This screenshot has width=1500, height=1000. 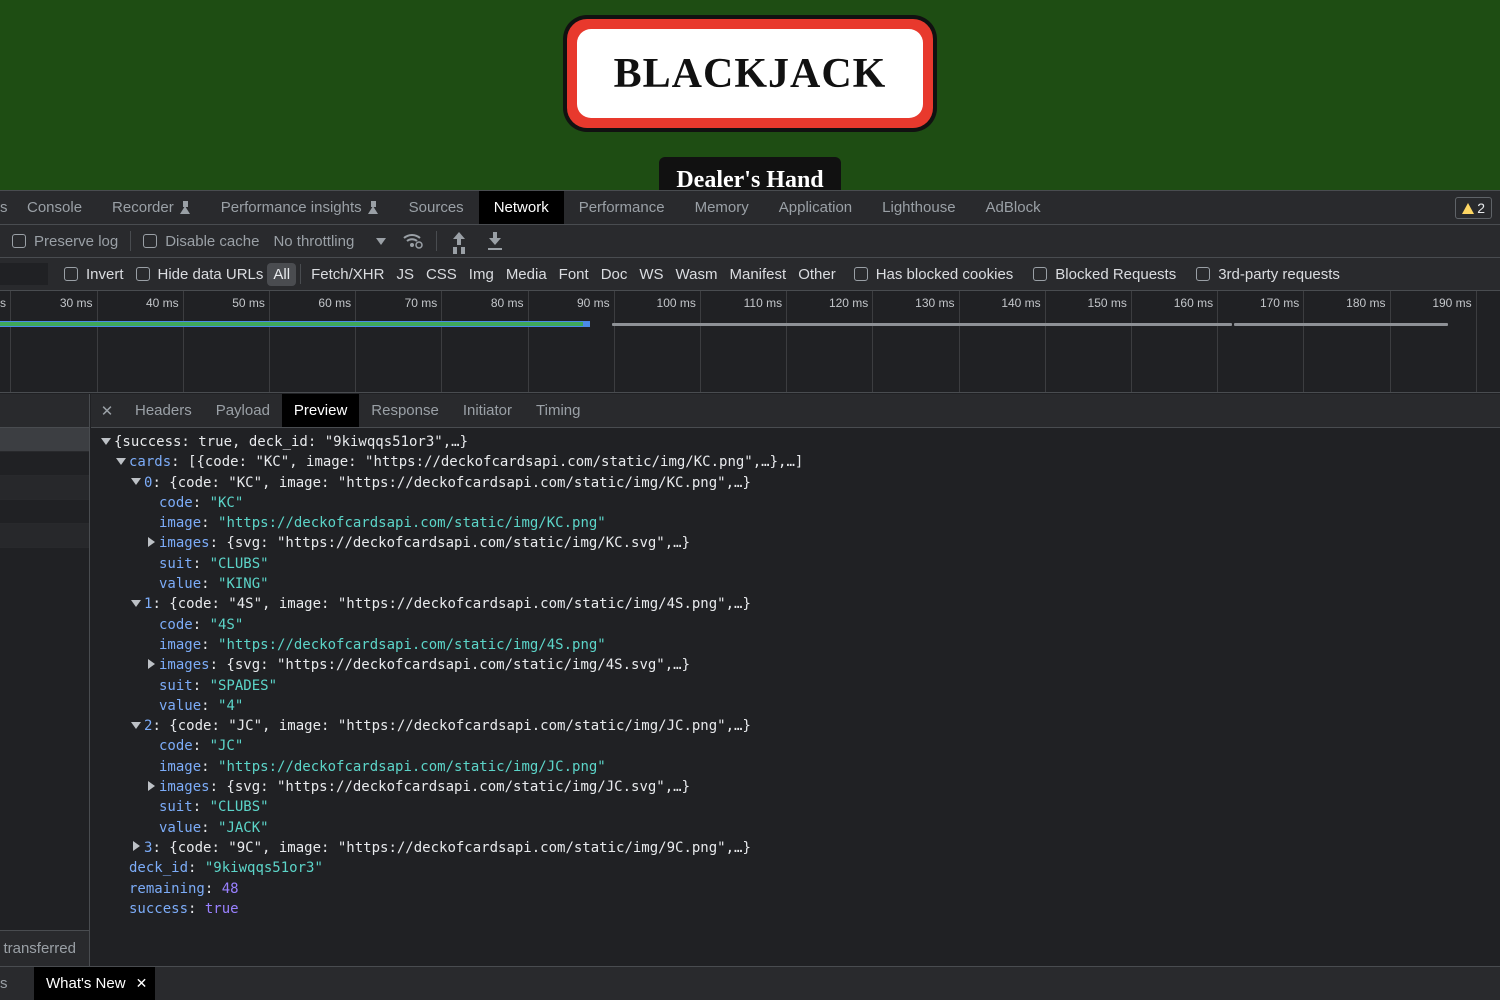 What do you see at coordinates (521, 207) in the screenshot?
I see `tab-network: Network` at bounding box center [521, 207].